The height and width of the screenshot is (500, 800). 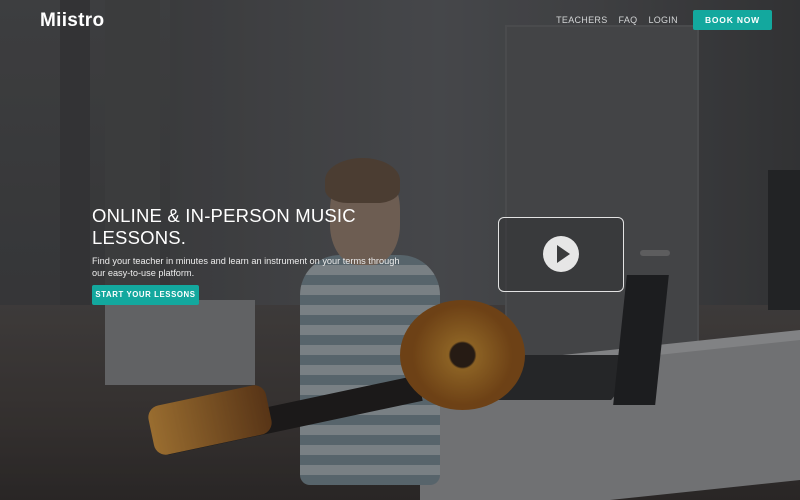 I want to click on video-player, so click(x=561, y=254).